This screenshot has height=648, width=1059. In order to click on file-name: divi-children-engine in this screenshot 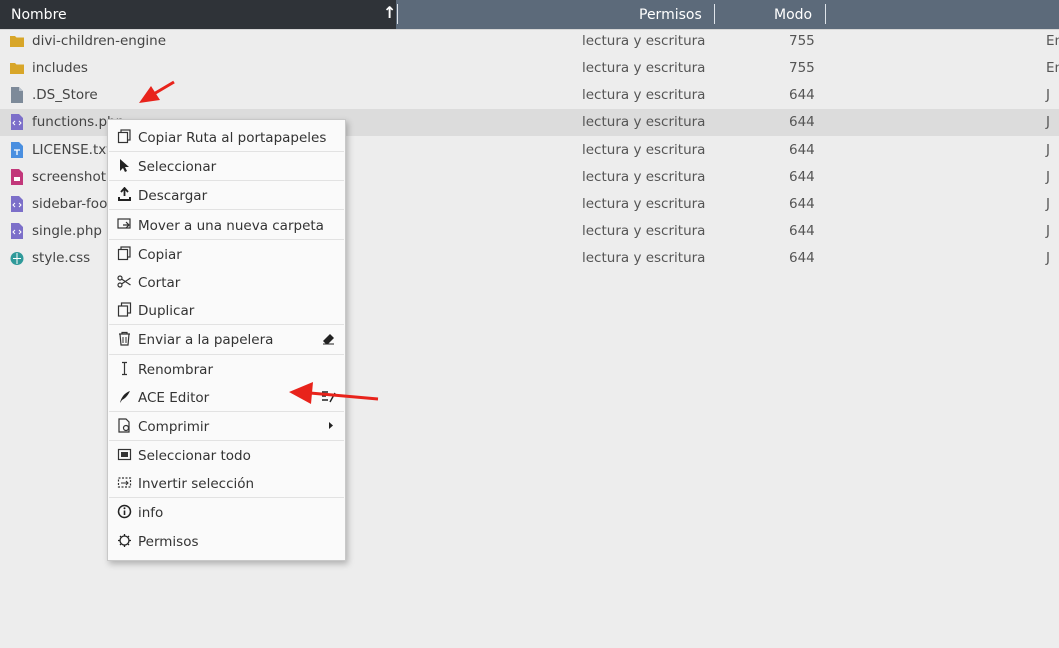, I will do `click(99, 41)`.